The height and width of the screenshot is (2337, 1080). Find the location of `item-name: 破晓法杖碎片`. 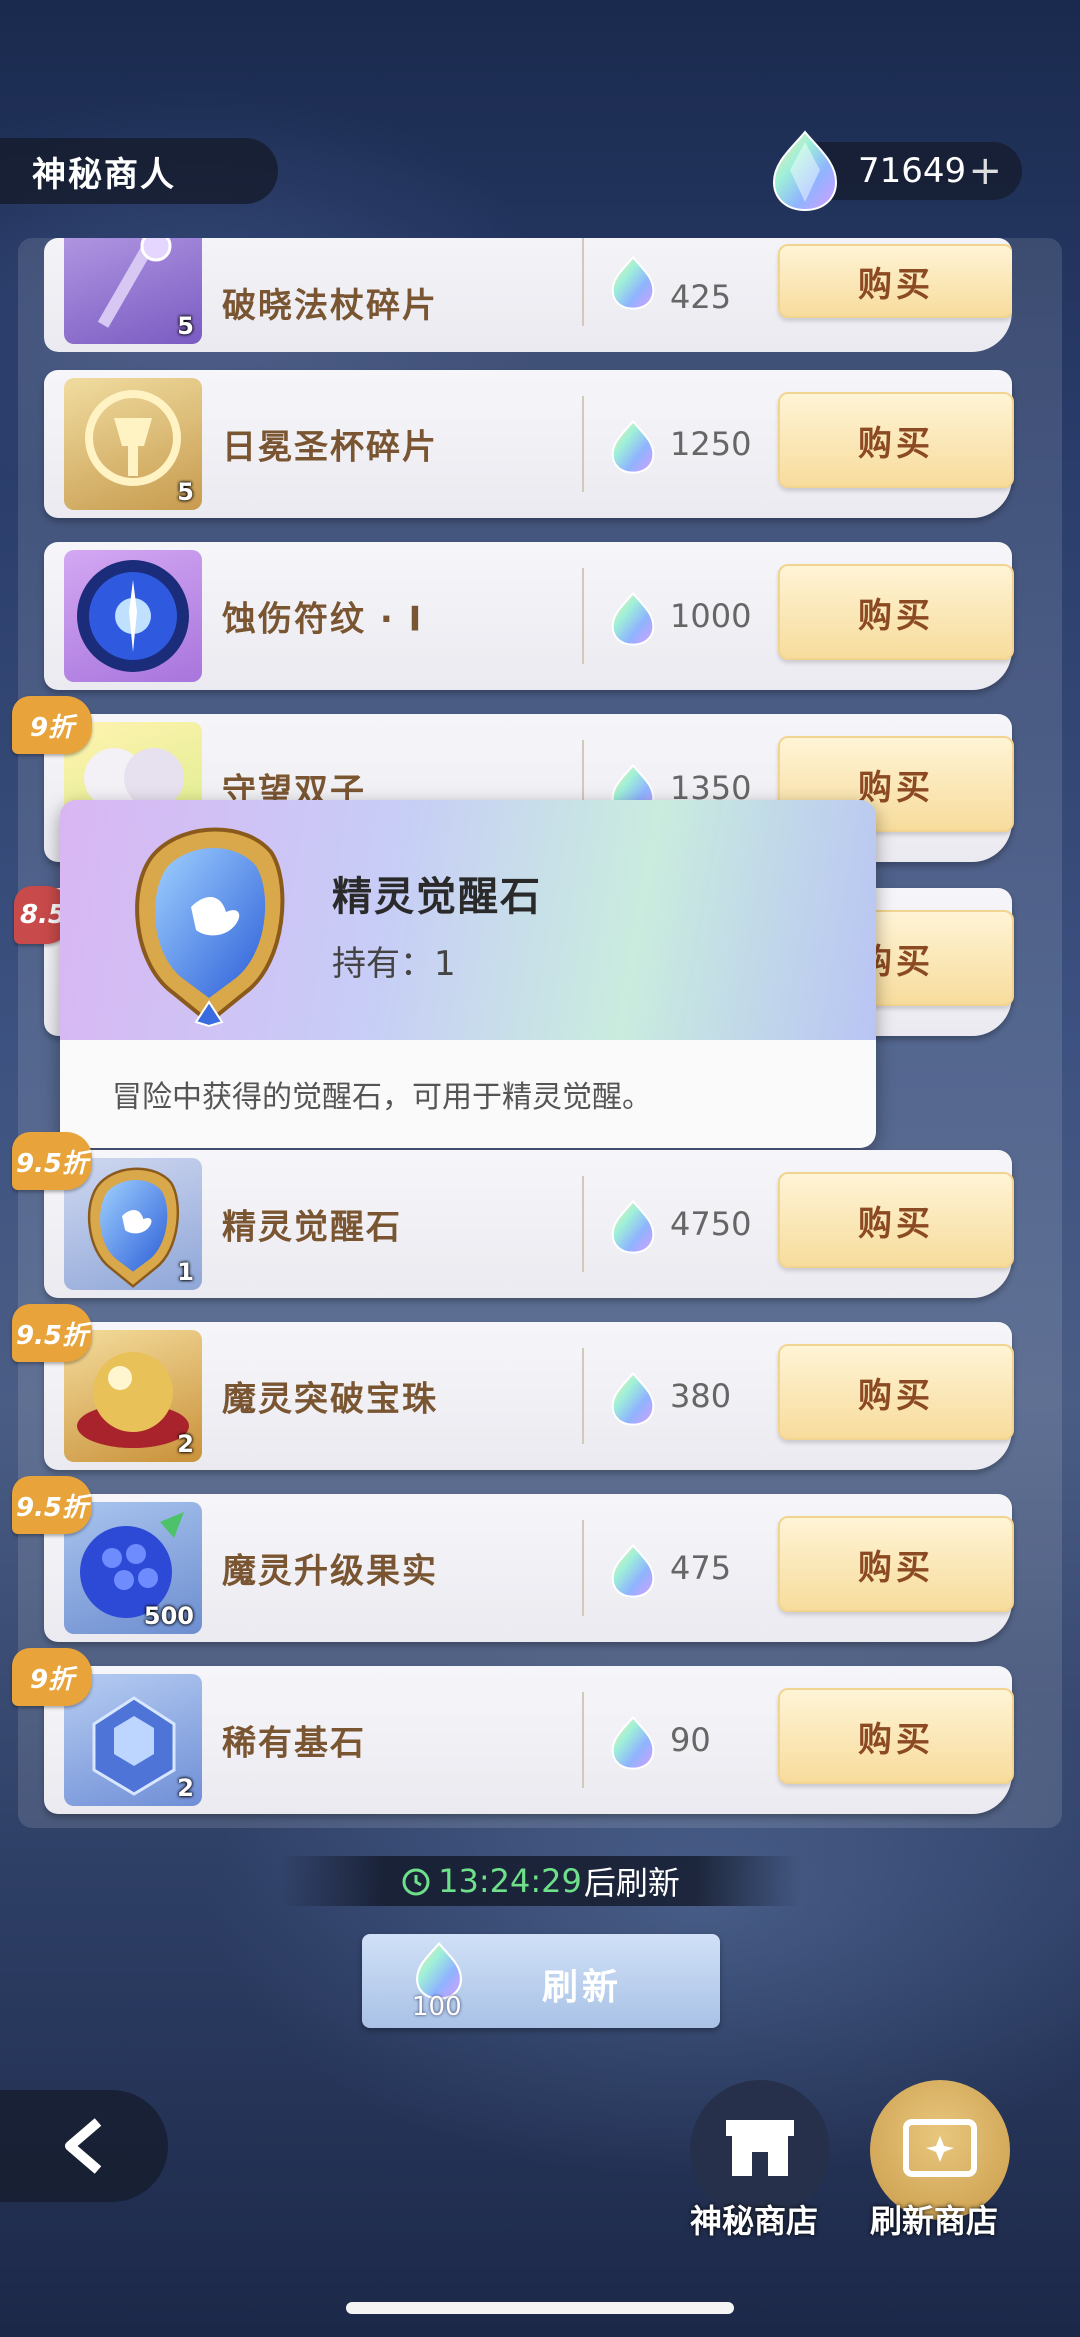

item-name: 破晓法杖碎片 is located at coordinates (330, 306).